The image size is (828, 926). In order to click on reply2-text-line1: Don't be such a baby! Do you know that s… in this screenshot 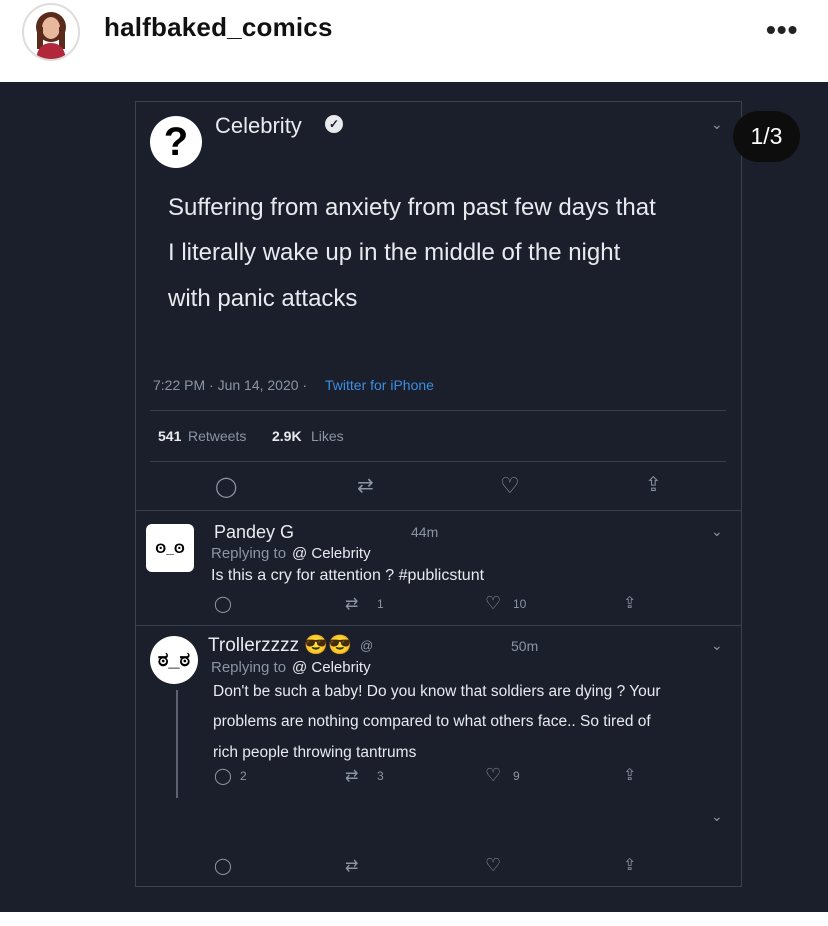, I will do `click(437, 691)`.